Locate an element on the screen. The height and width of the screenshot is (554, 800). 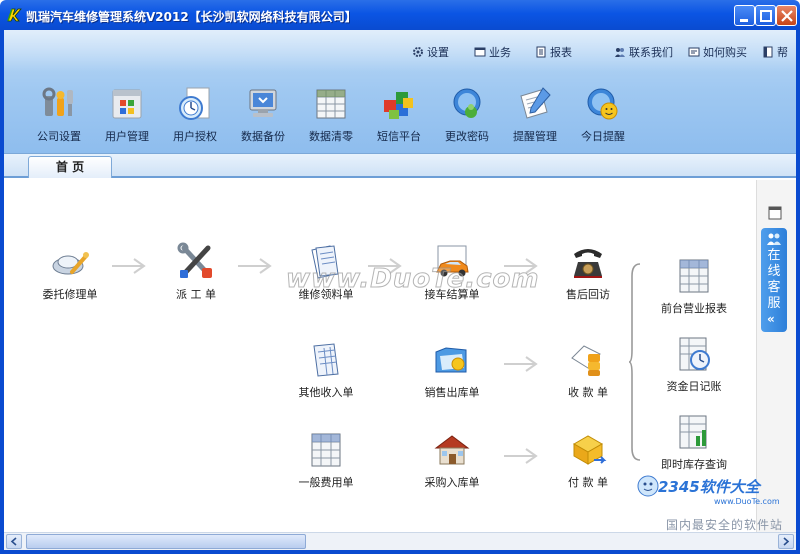
help-icon is located at coordinates (768, 52).